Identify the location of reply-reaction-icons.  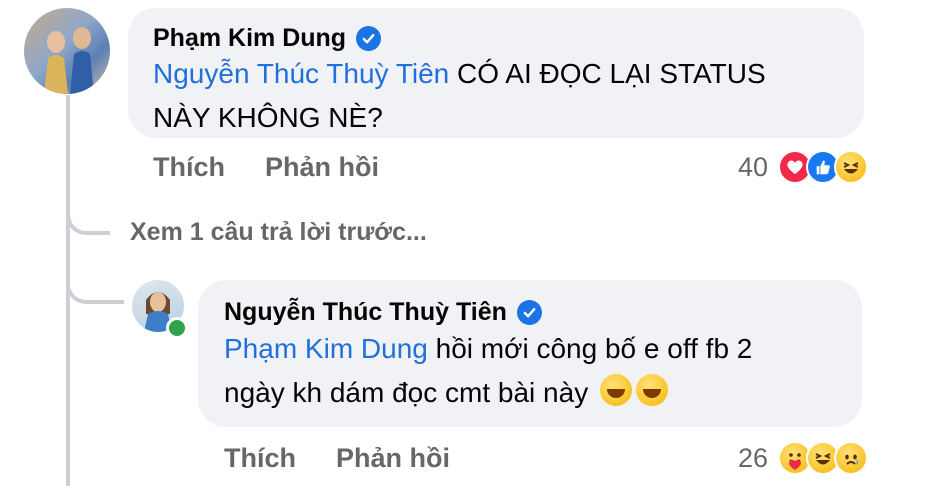
(823, 458).